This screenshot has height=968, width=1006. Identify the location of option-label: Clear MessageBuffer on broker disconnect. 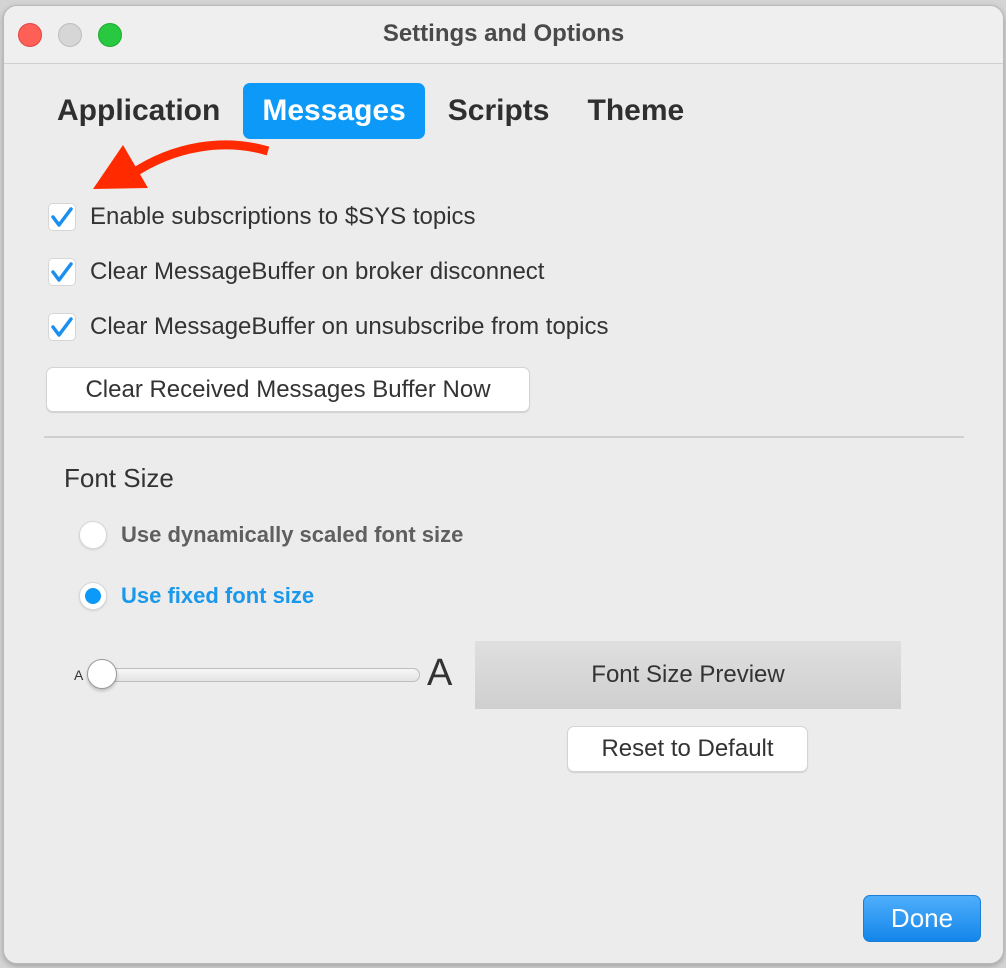
(317, 271).